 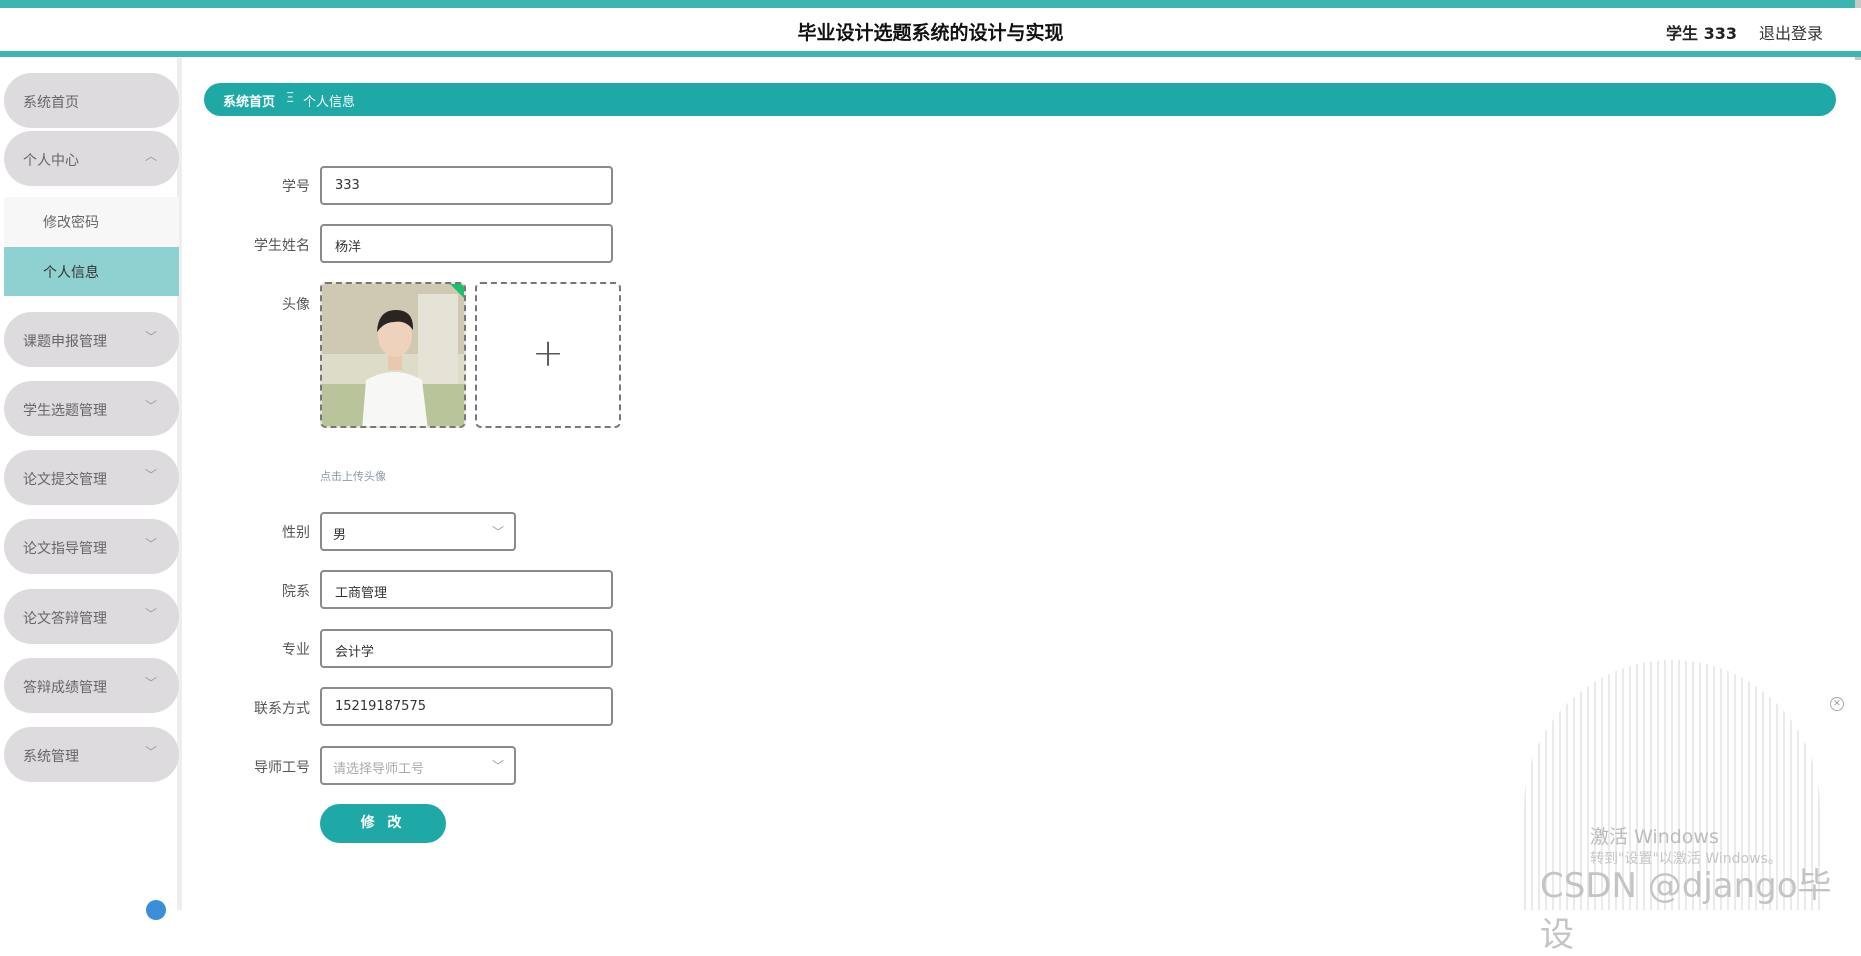 I want to click on avatar-image, so click(x=393, y=355).